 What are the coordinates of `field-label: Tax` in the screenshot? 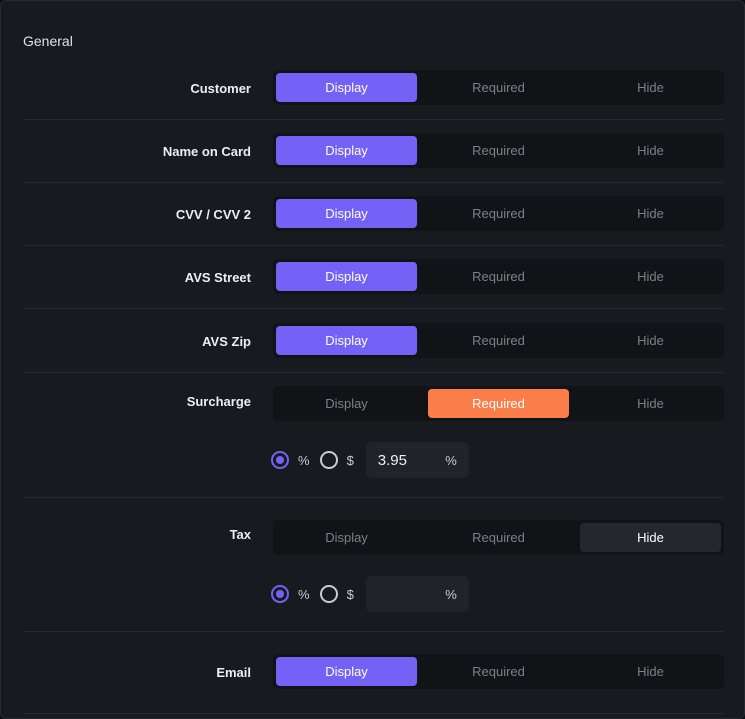 It's located at (240, 534).